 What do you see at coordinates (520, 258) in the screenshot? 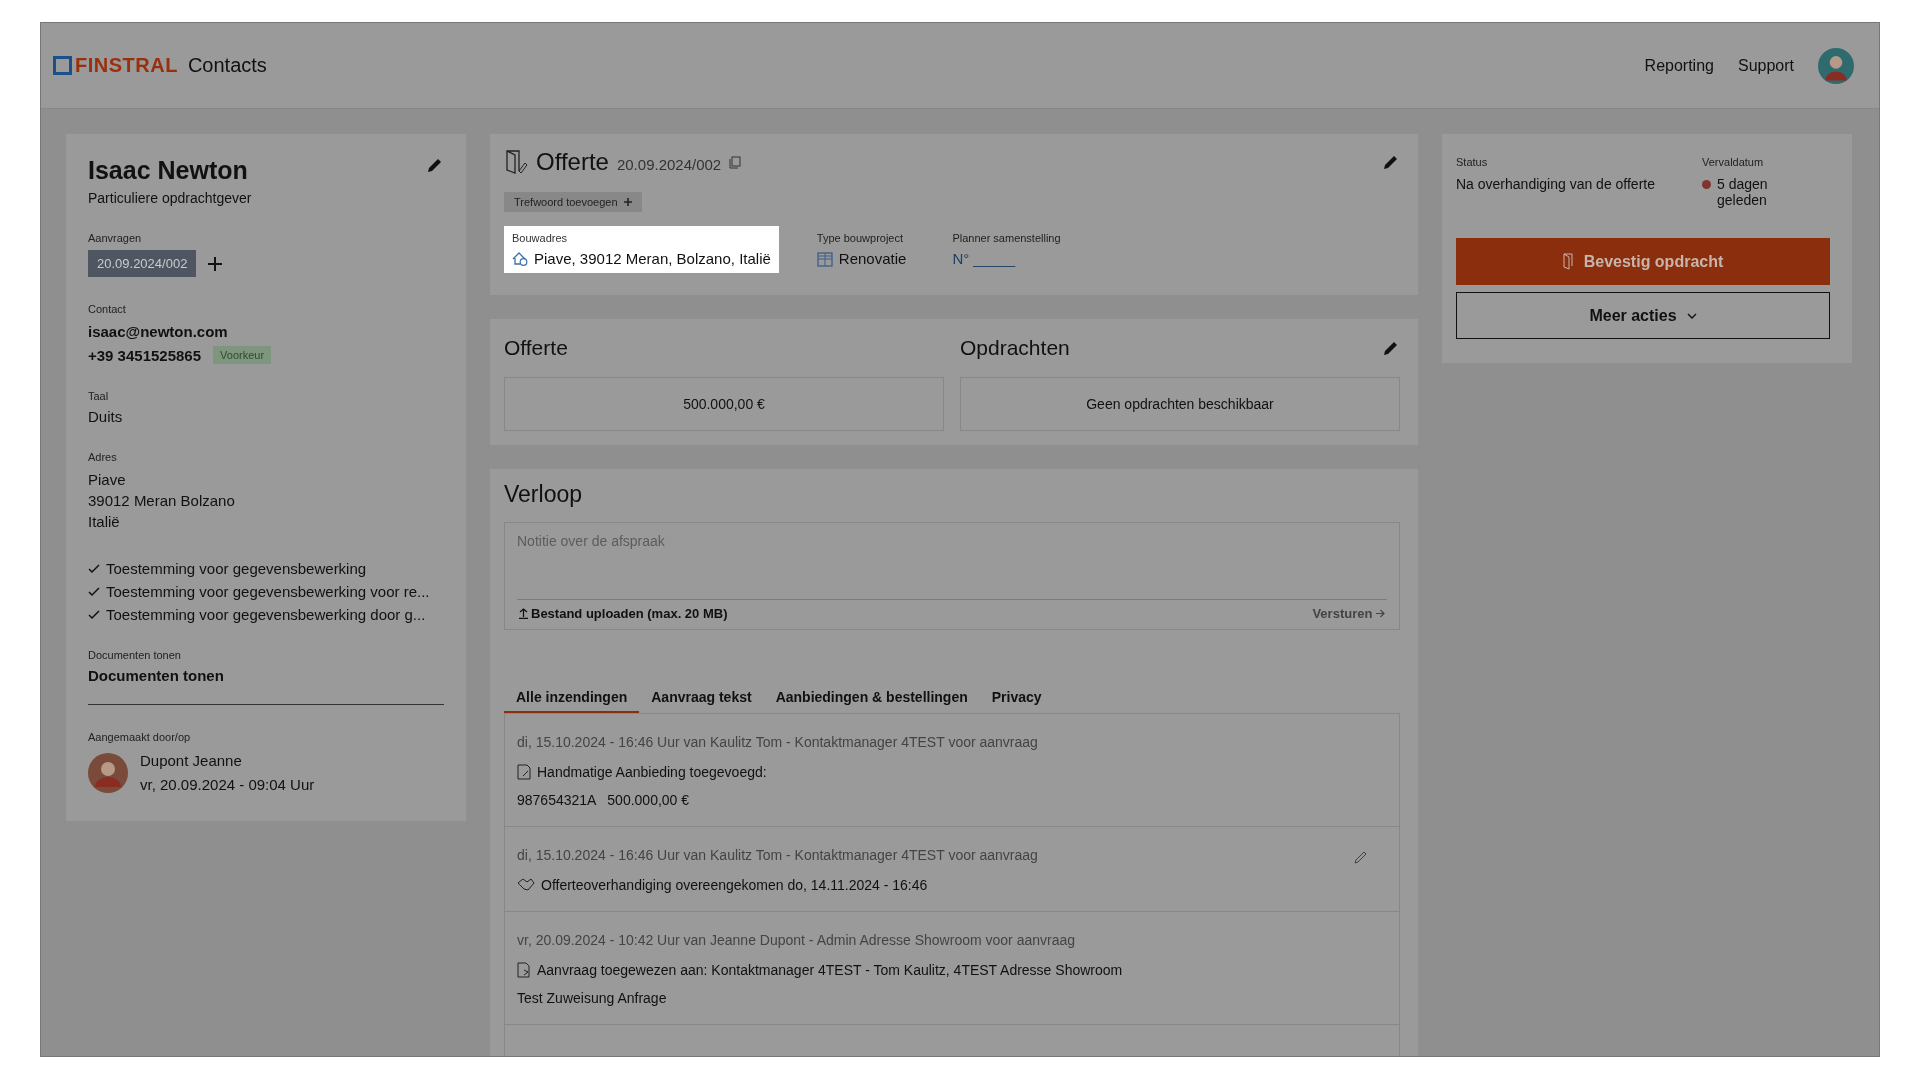
I see `house-icon` at bounding box center [520, 258].